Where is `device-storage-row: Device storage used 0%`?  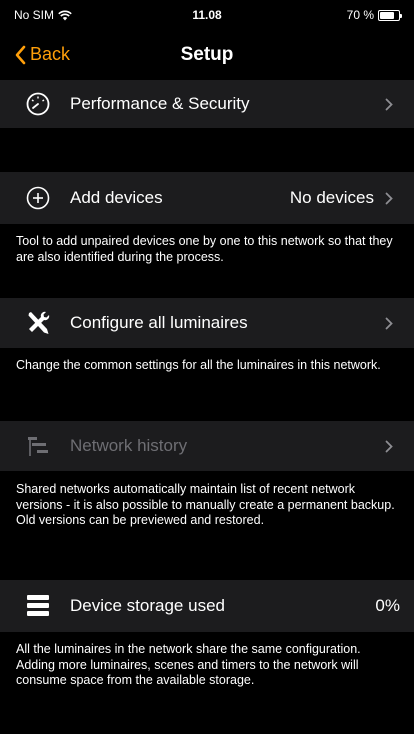
device-storage-row: Device storage used 0% is located at coordinates (207, 606).